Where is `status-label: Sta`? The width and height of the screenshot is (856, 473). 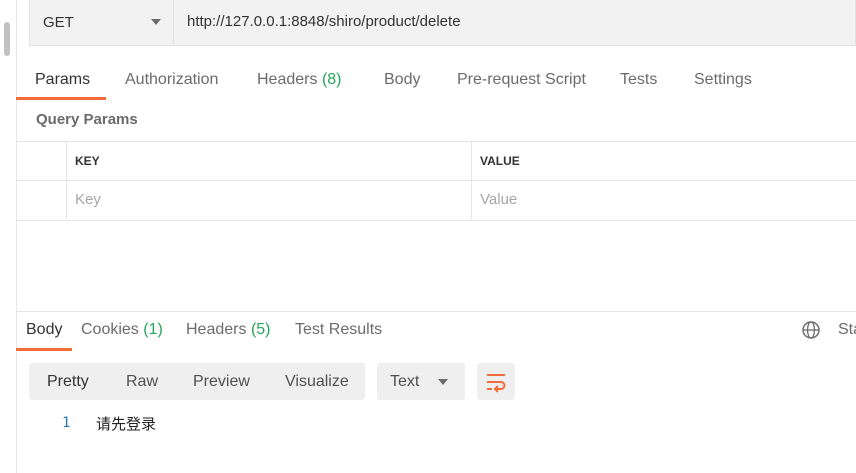 status-label: Sta is located at coordinates (847, 329).